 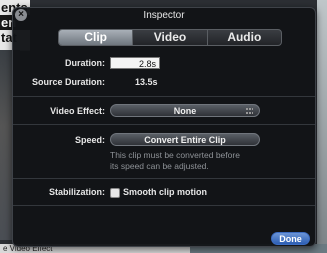 What do you see at coordinates (290, 238) in the screenshot?
I see `done-button: Done` at bounding box center [290, 238].